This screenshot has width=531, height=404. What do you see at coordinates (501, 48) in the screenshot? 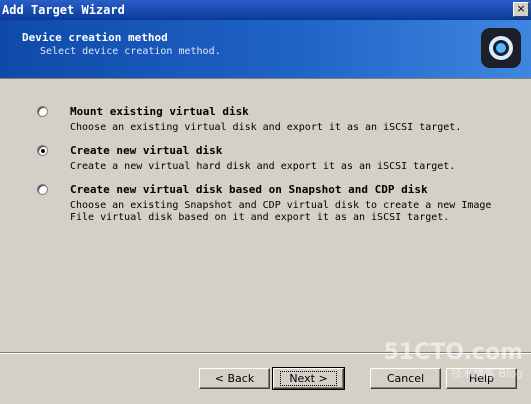
I see `app-logo-icon` at bounding box center [501, 48].